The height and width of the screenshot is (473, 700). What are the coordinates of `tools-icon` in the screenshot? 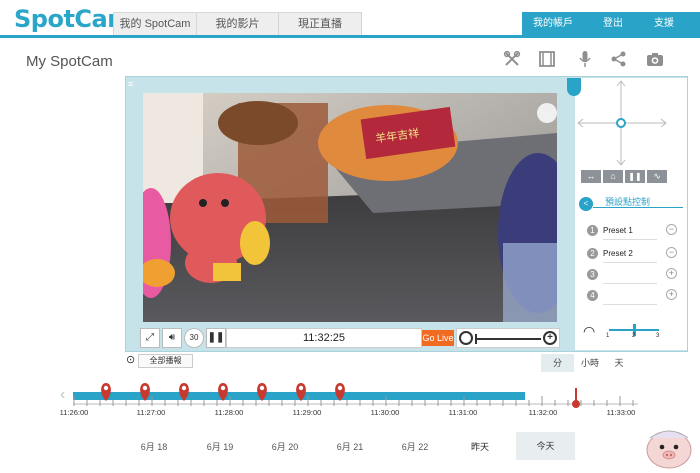 It's located at (512, 59).